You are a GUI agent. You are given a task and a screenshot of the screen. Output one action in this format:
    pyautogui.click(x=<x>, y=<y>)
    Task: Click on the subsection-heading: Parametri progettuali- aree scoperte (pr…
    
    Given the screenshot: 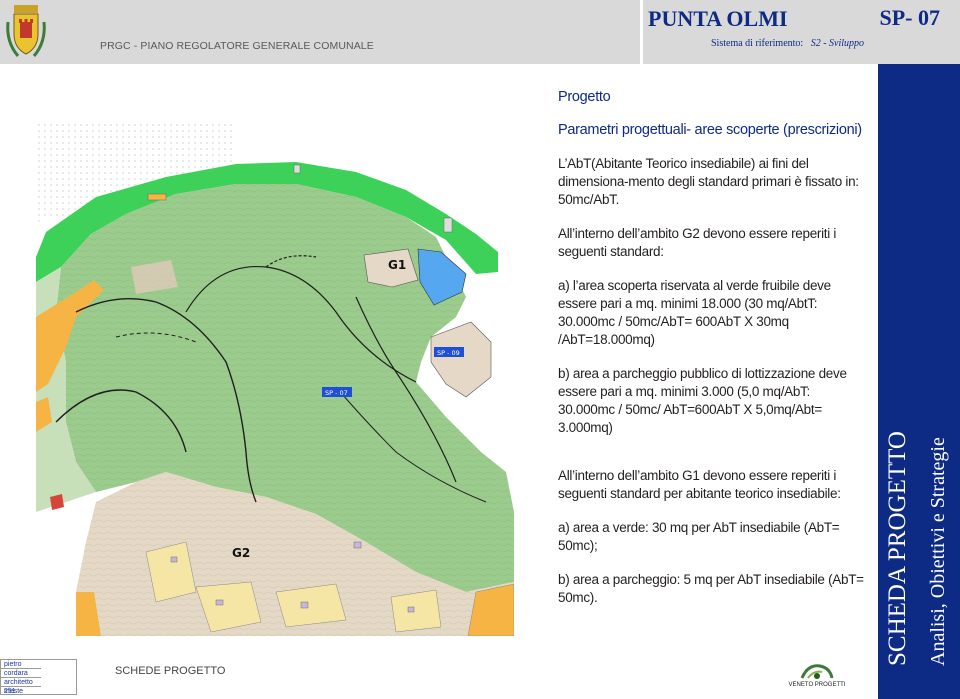 What is the action you would take?
    pyautogui.click(x=710, y=130)
    